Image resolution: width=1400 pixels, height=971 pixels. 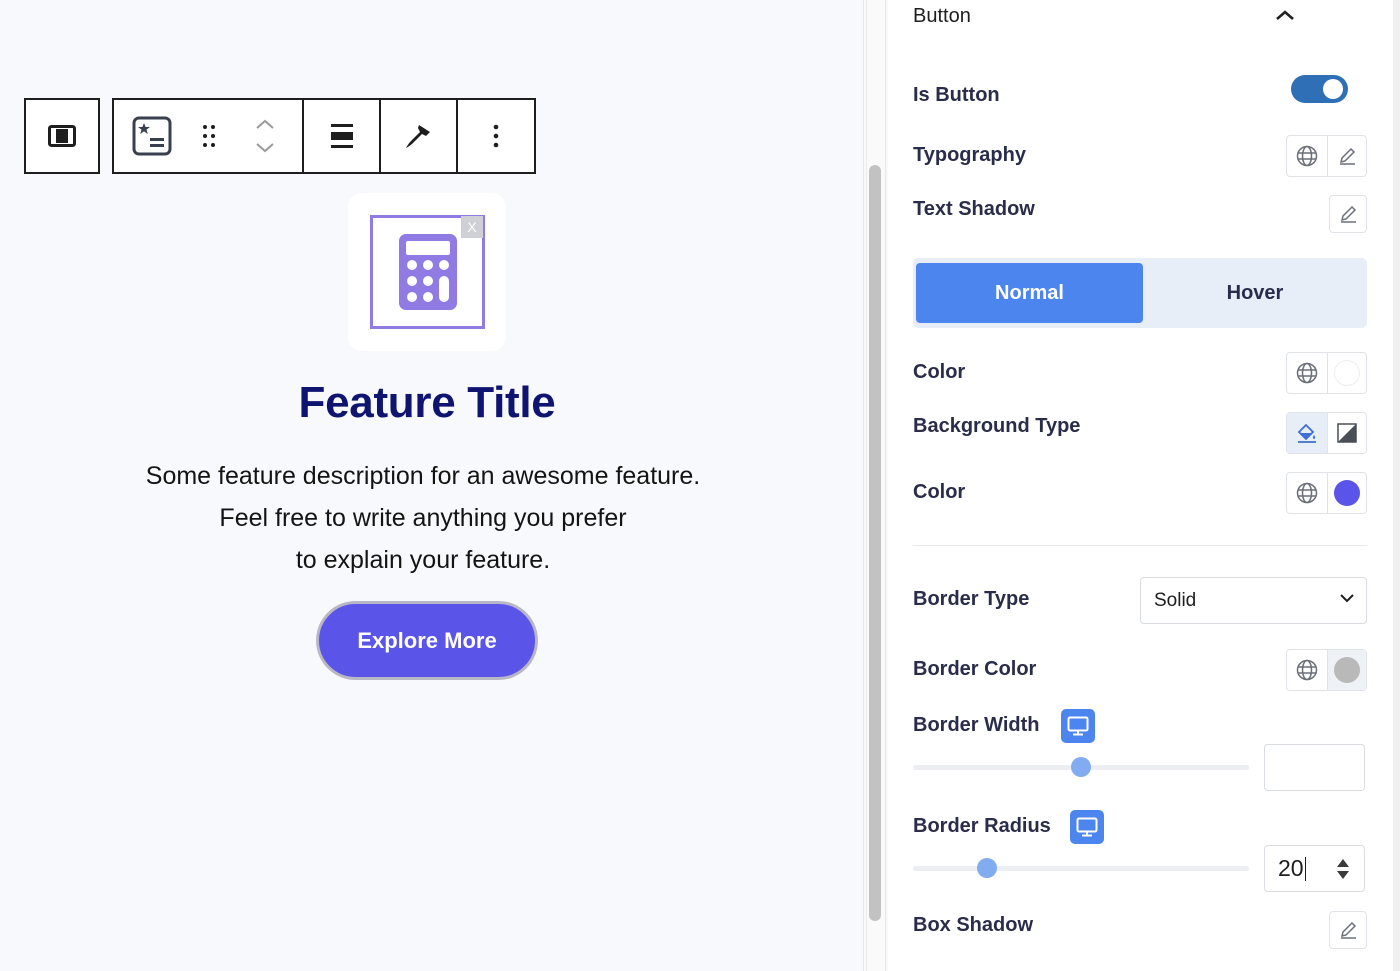 I want to click on background-color-picker, so click(x=1346, y=493).